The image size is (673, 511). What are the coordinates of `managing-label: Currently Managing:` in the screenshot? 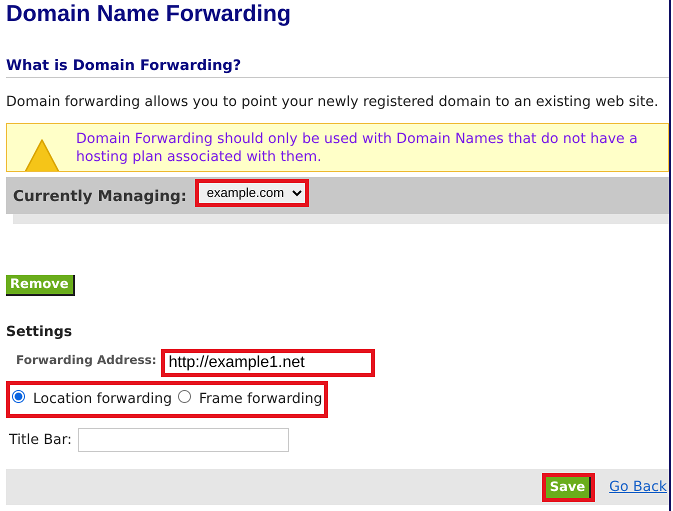 It's located at (100, 196).